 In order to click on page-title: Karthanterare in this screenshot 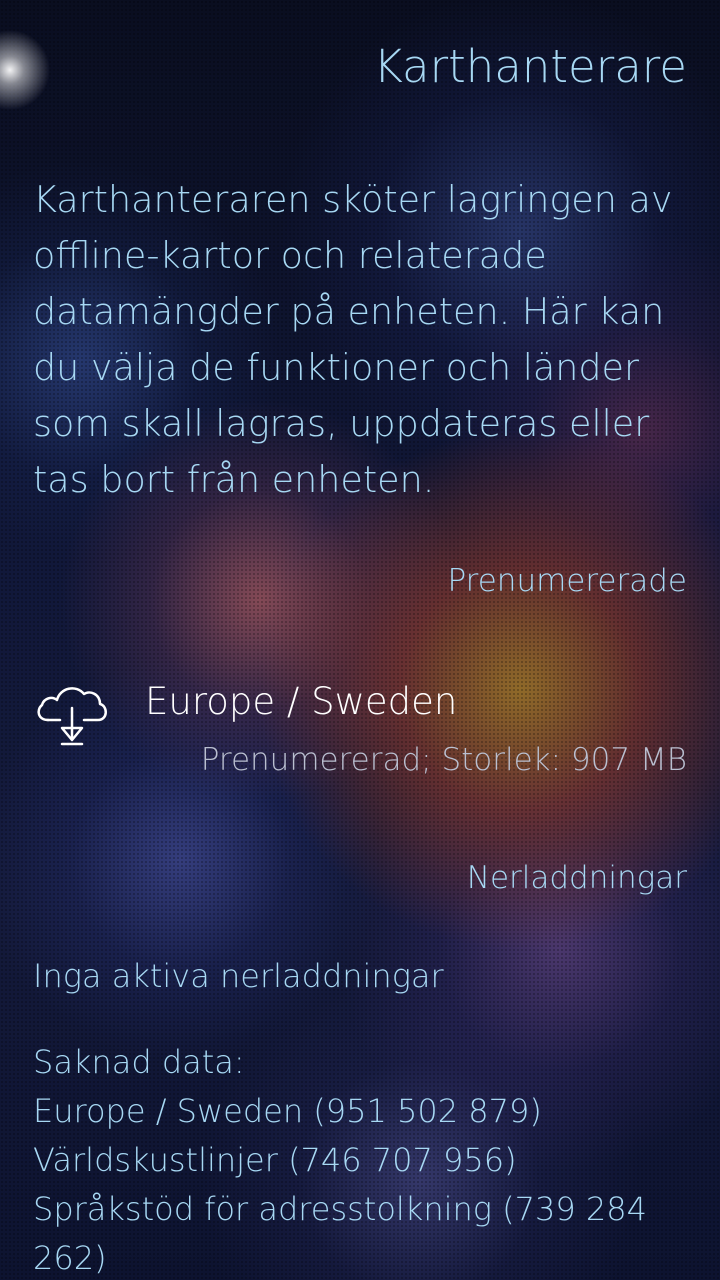, I will do `click(530, 66)`.